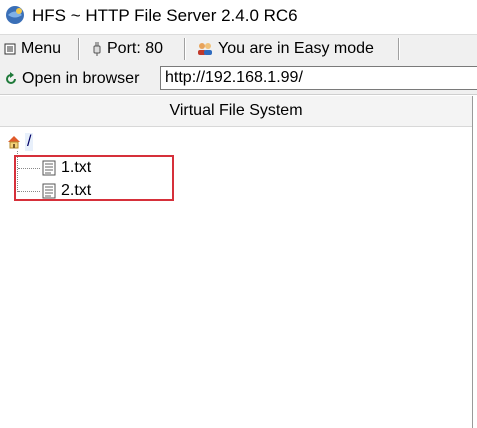  I want to click on toolbar: Menu Port: 80 You are in Easy mode, so click(238, 49).